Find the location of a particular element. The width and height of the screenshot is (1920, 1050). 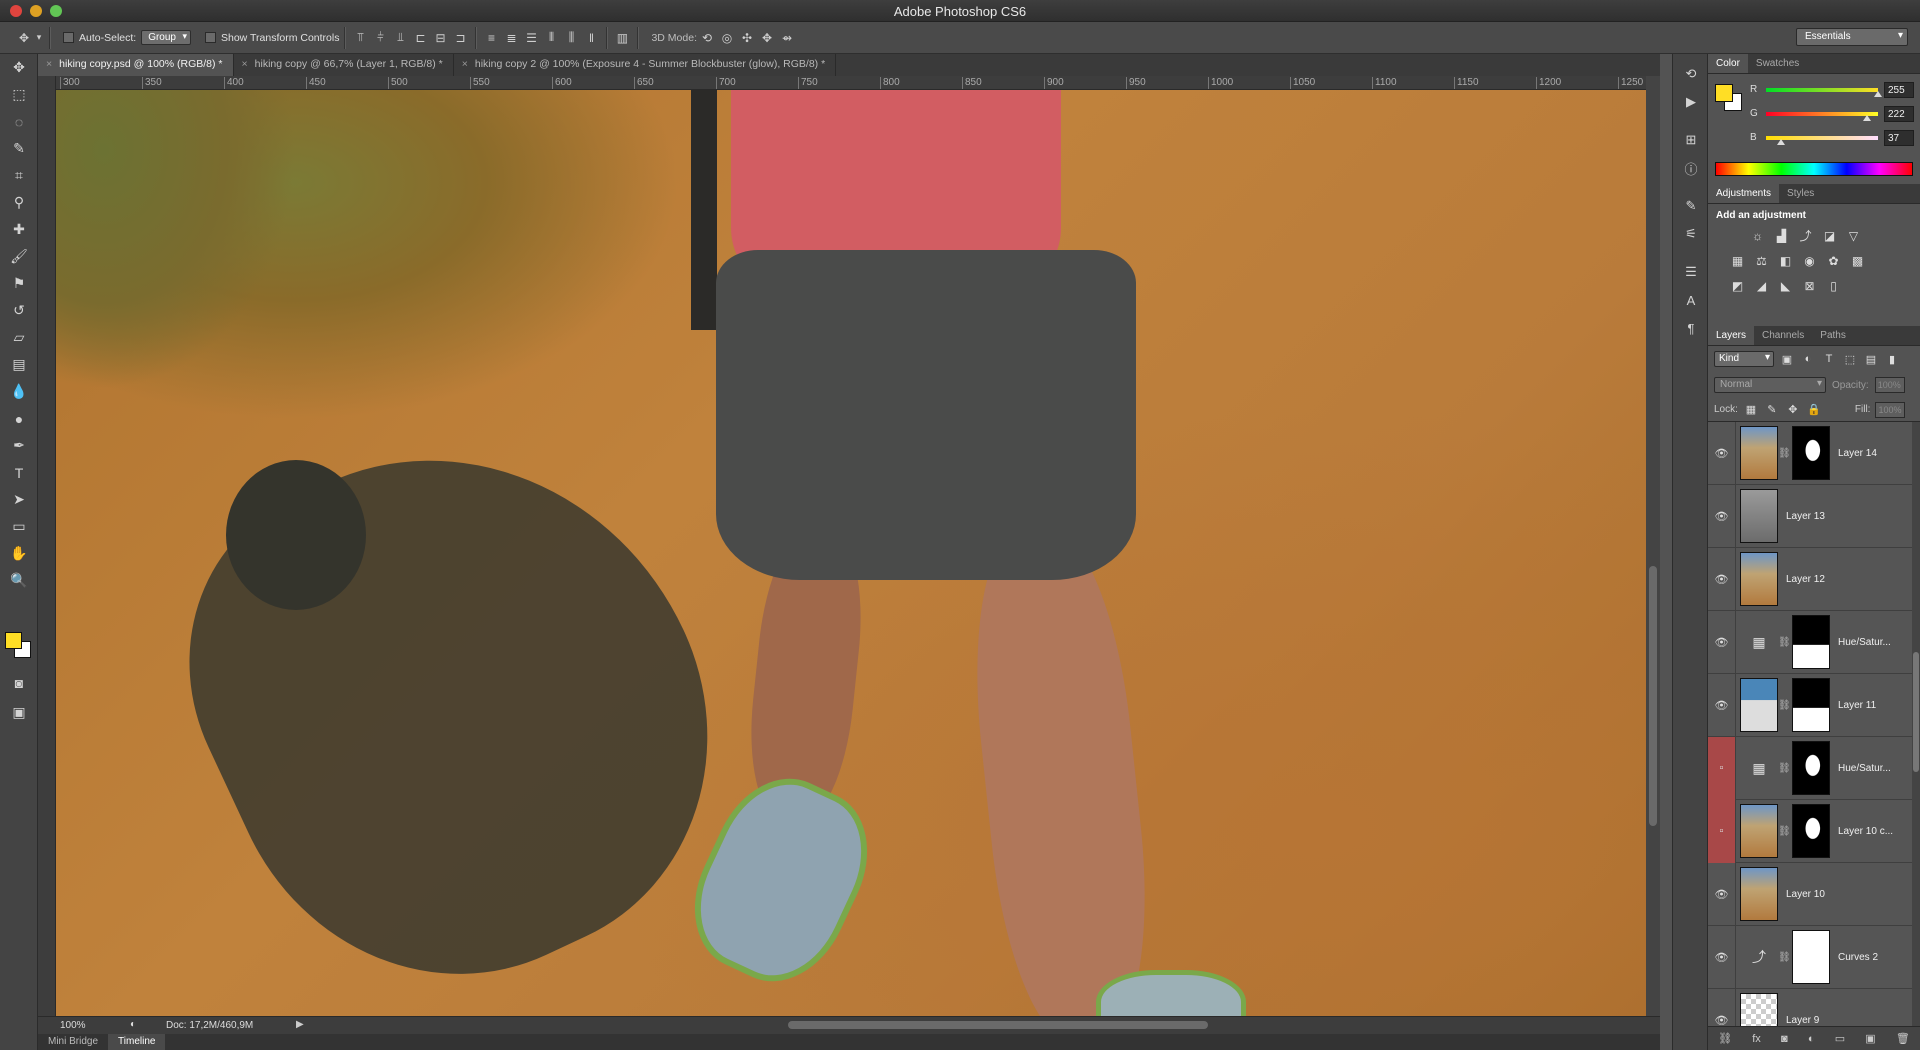

3d-pan-icon: ✣ is located at coordinates (747, 38).